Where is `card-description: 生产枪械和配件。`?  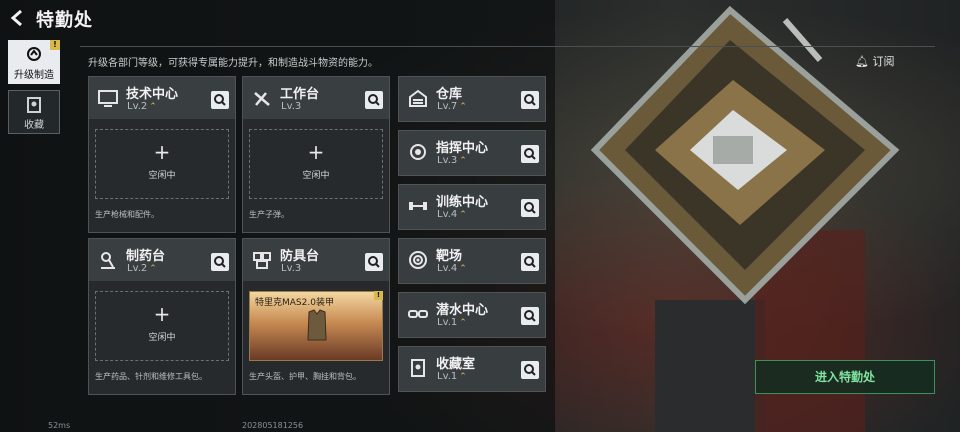 card-description: 生产枪械和配件。 is located at coordinates (127, 214).